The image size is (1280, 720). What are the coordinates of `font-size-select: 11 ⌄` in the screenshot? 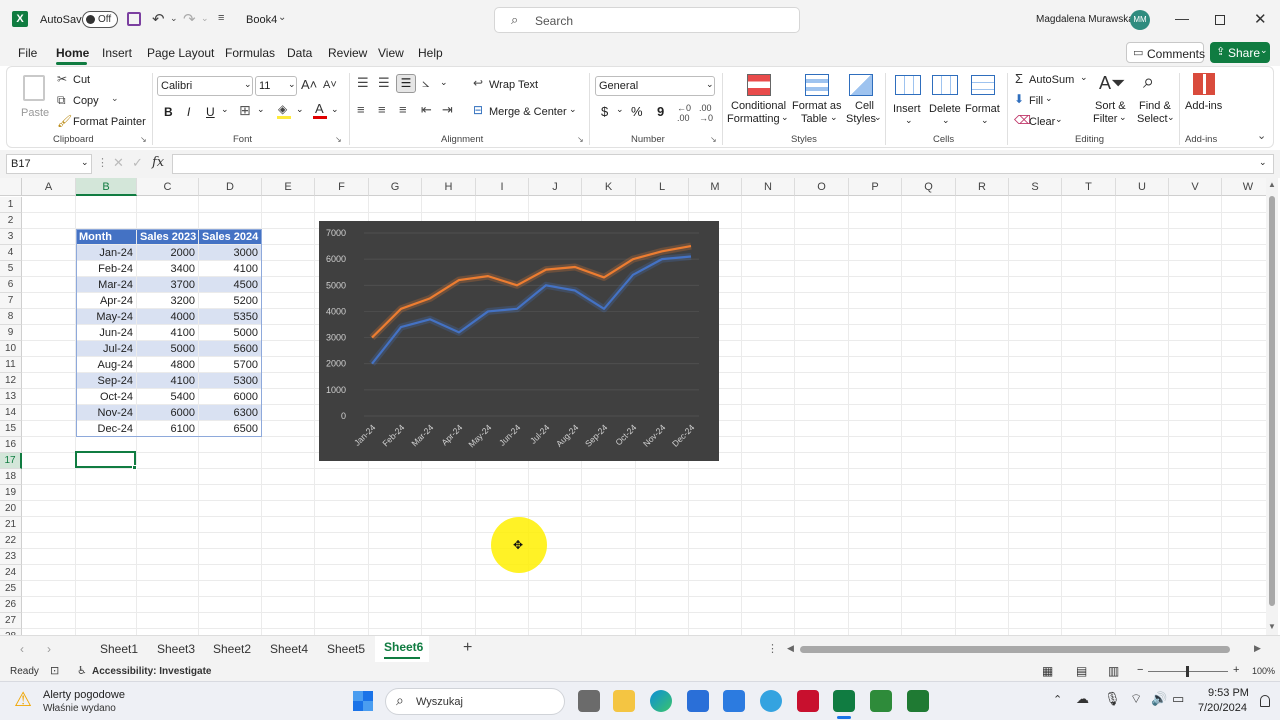 It's located at (276, 86).